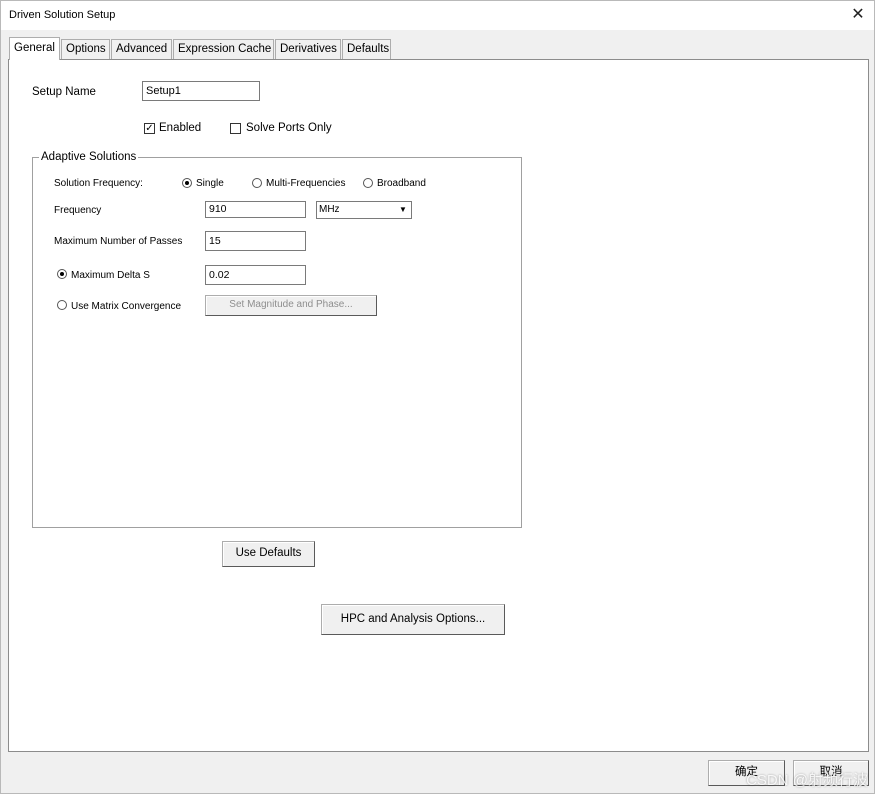  What do you see at coordinates (306, 183) in the screenshot?
I see `multi-frequencies-label: Multi-Frequencies` at bounding box center [306, 183].